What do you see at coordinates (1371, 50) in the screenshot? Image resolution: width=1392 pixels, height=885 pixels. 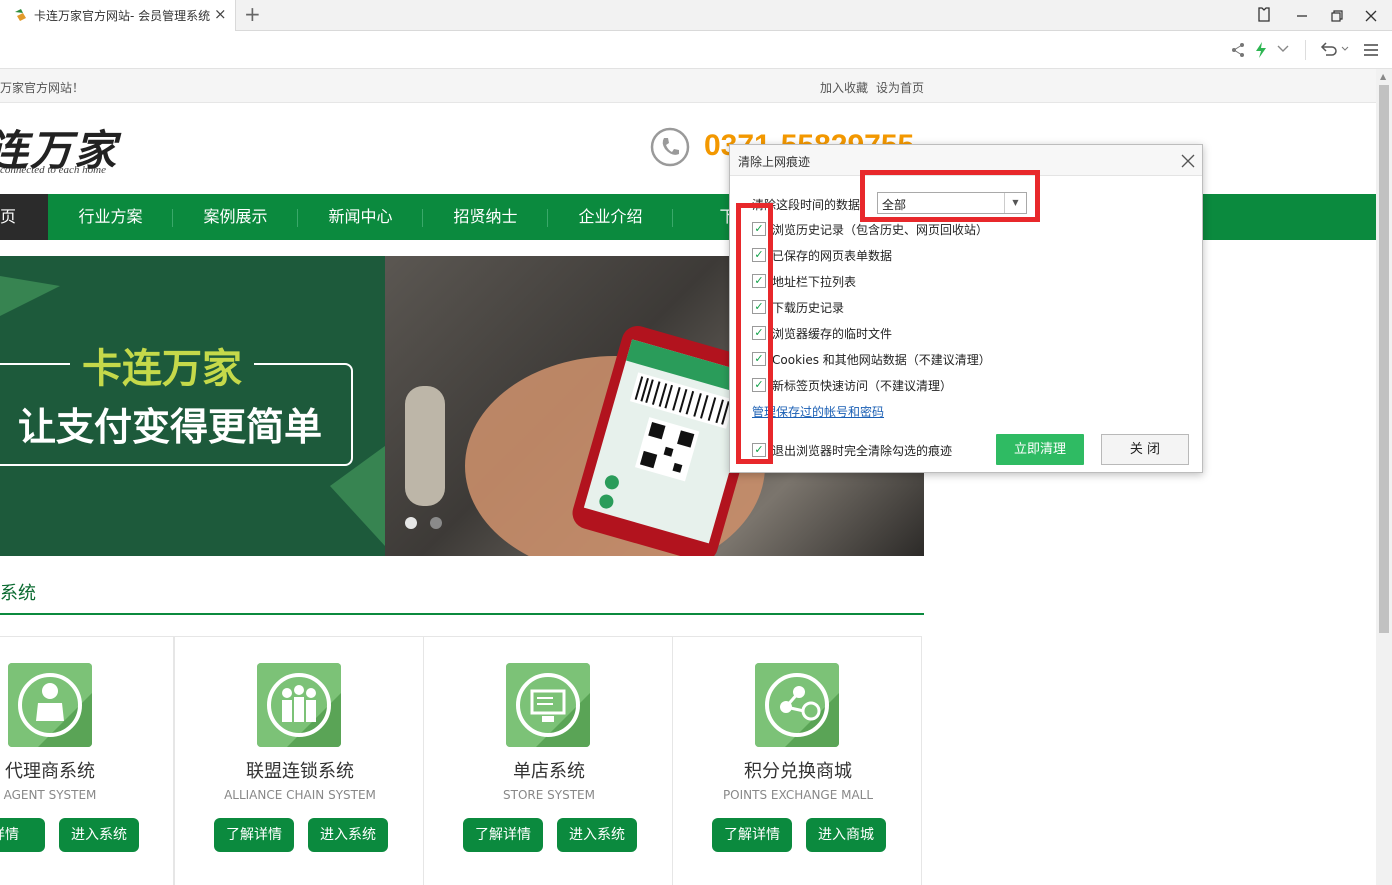 I see `menu-icon` at bounding box center [1371, 50].